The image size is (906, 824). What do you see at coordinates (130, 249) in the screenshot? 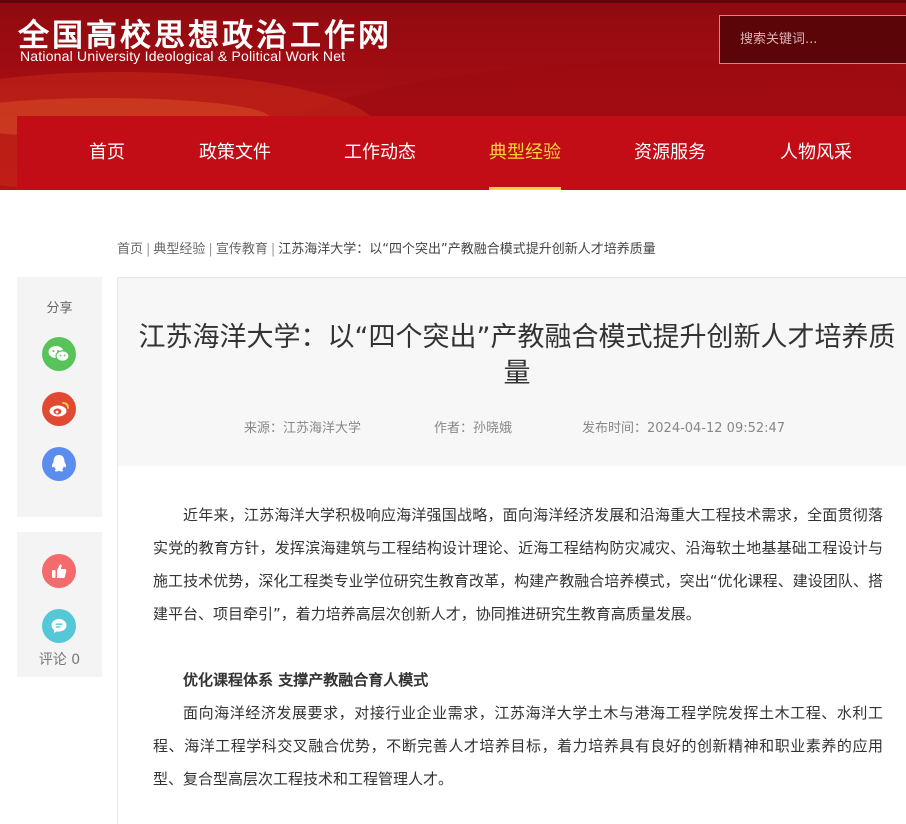
I see `breadcrumb-home: 首页` at bounding box center [130, 249].